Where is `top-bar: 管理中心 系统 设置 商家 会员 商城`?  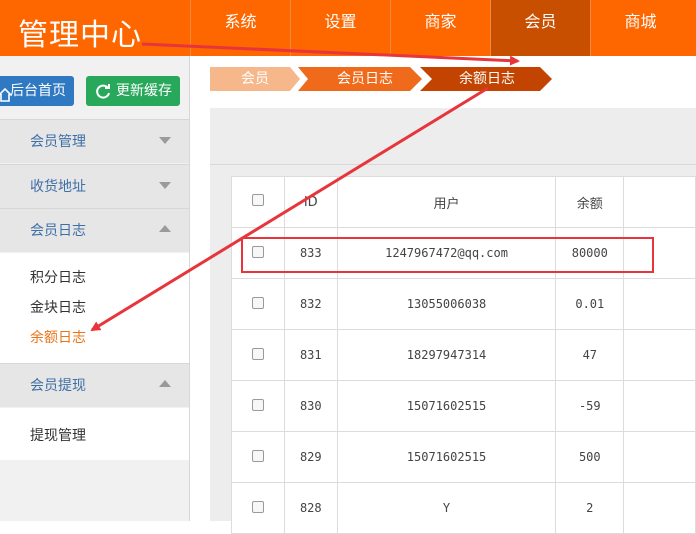
top-bar: 管理中心 系统 设置 商家 会员 商城 is located at coordinates (348, 28).